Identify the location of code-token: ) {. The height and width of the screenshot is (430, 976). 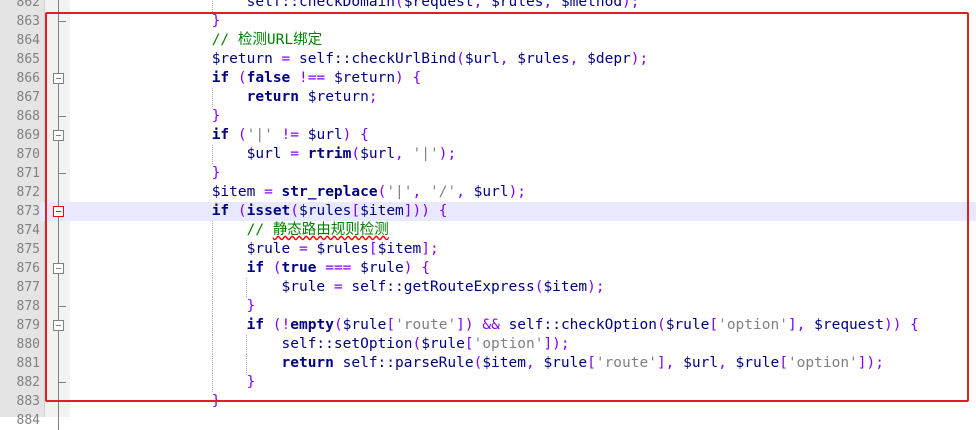
(416, 268).